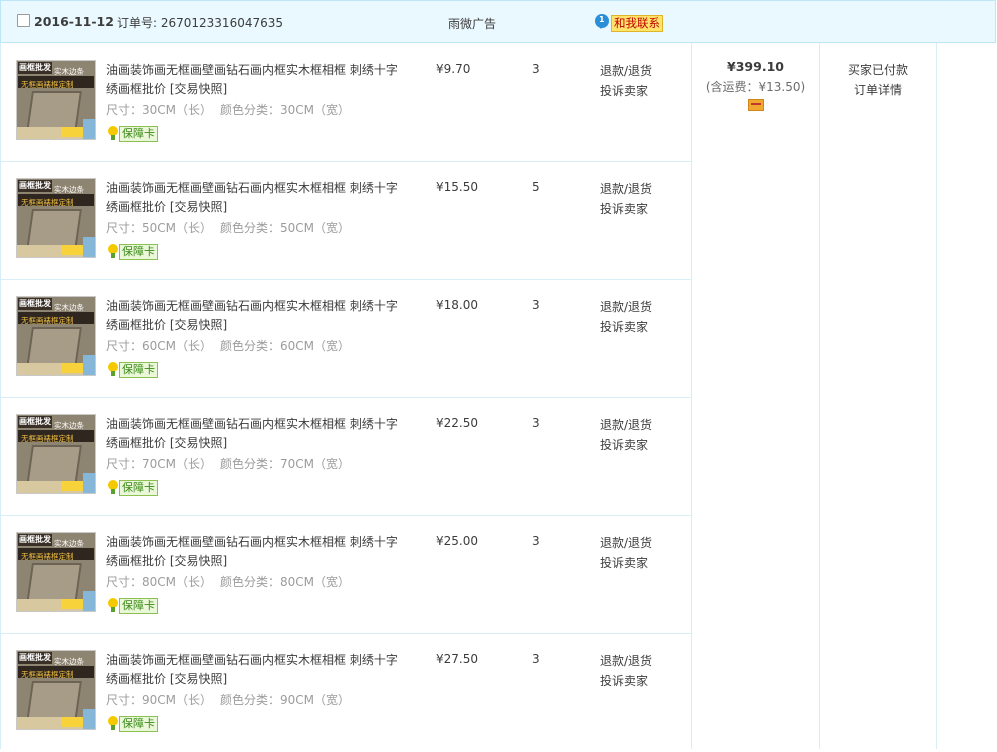 This screenshot has width=997, height=752. Describe the element at coordinates (285, 700) in the screenshot. I see `color-spec: 颜色分类：90CM（宽）` at that location.